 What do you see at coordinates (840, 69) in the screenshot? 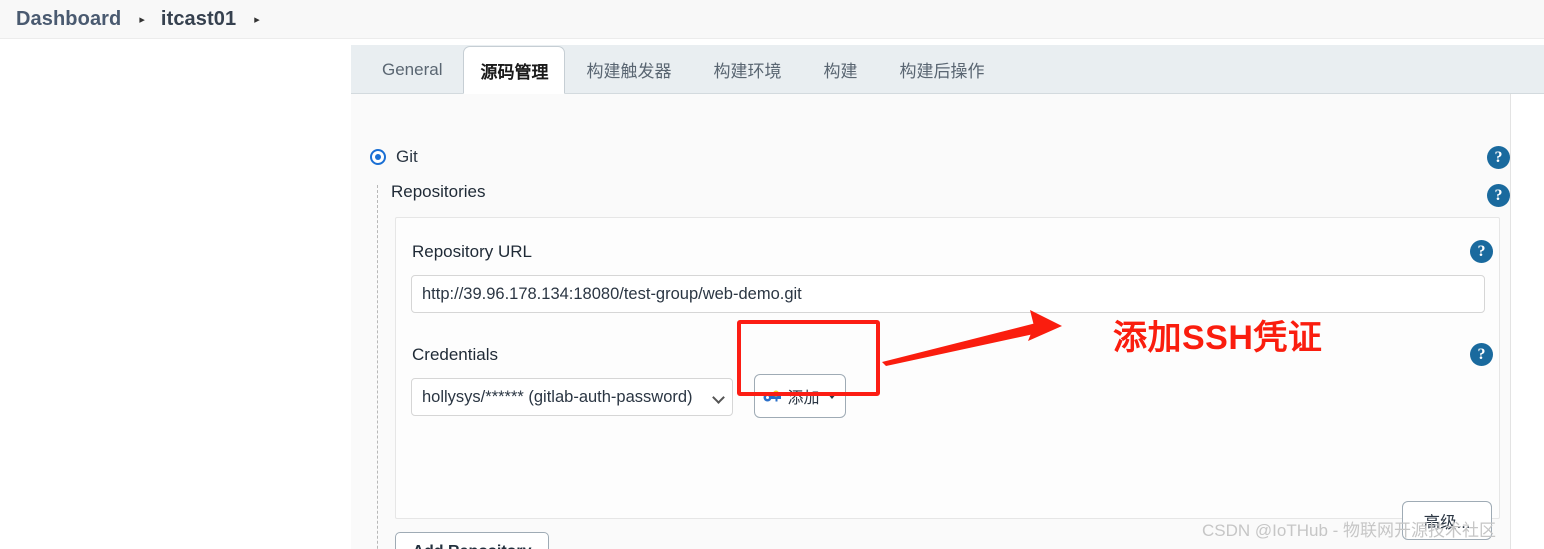
I see `tab-build: 构建` at bounding box center [840, 69].